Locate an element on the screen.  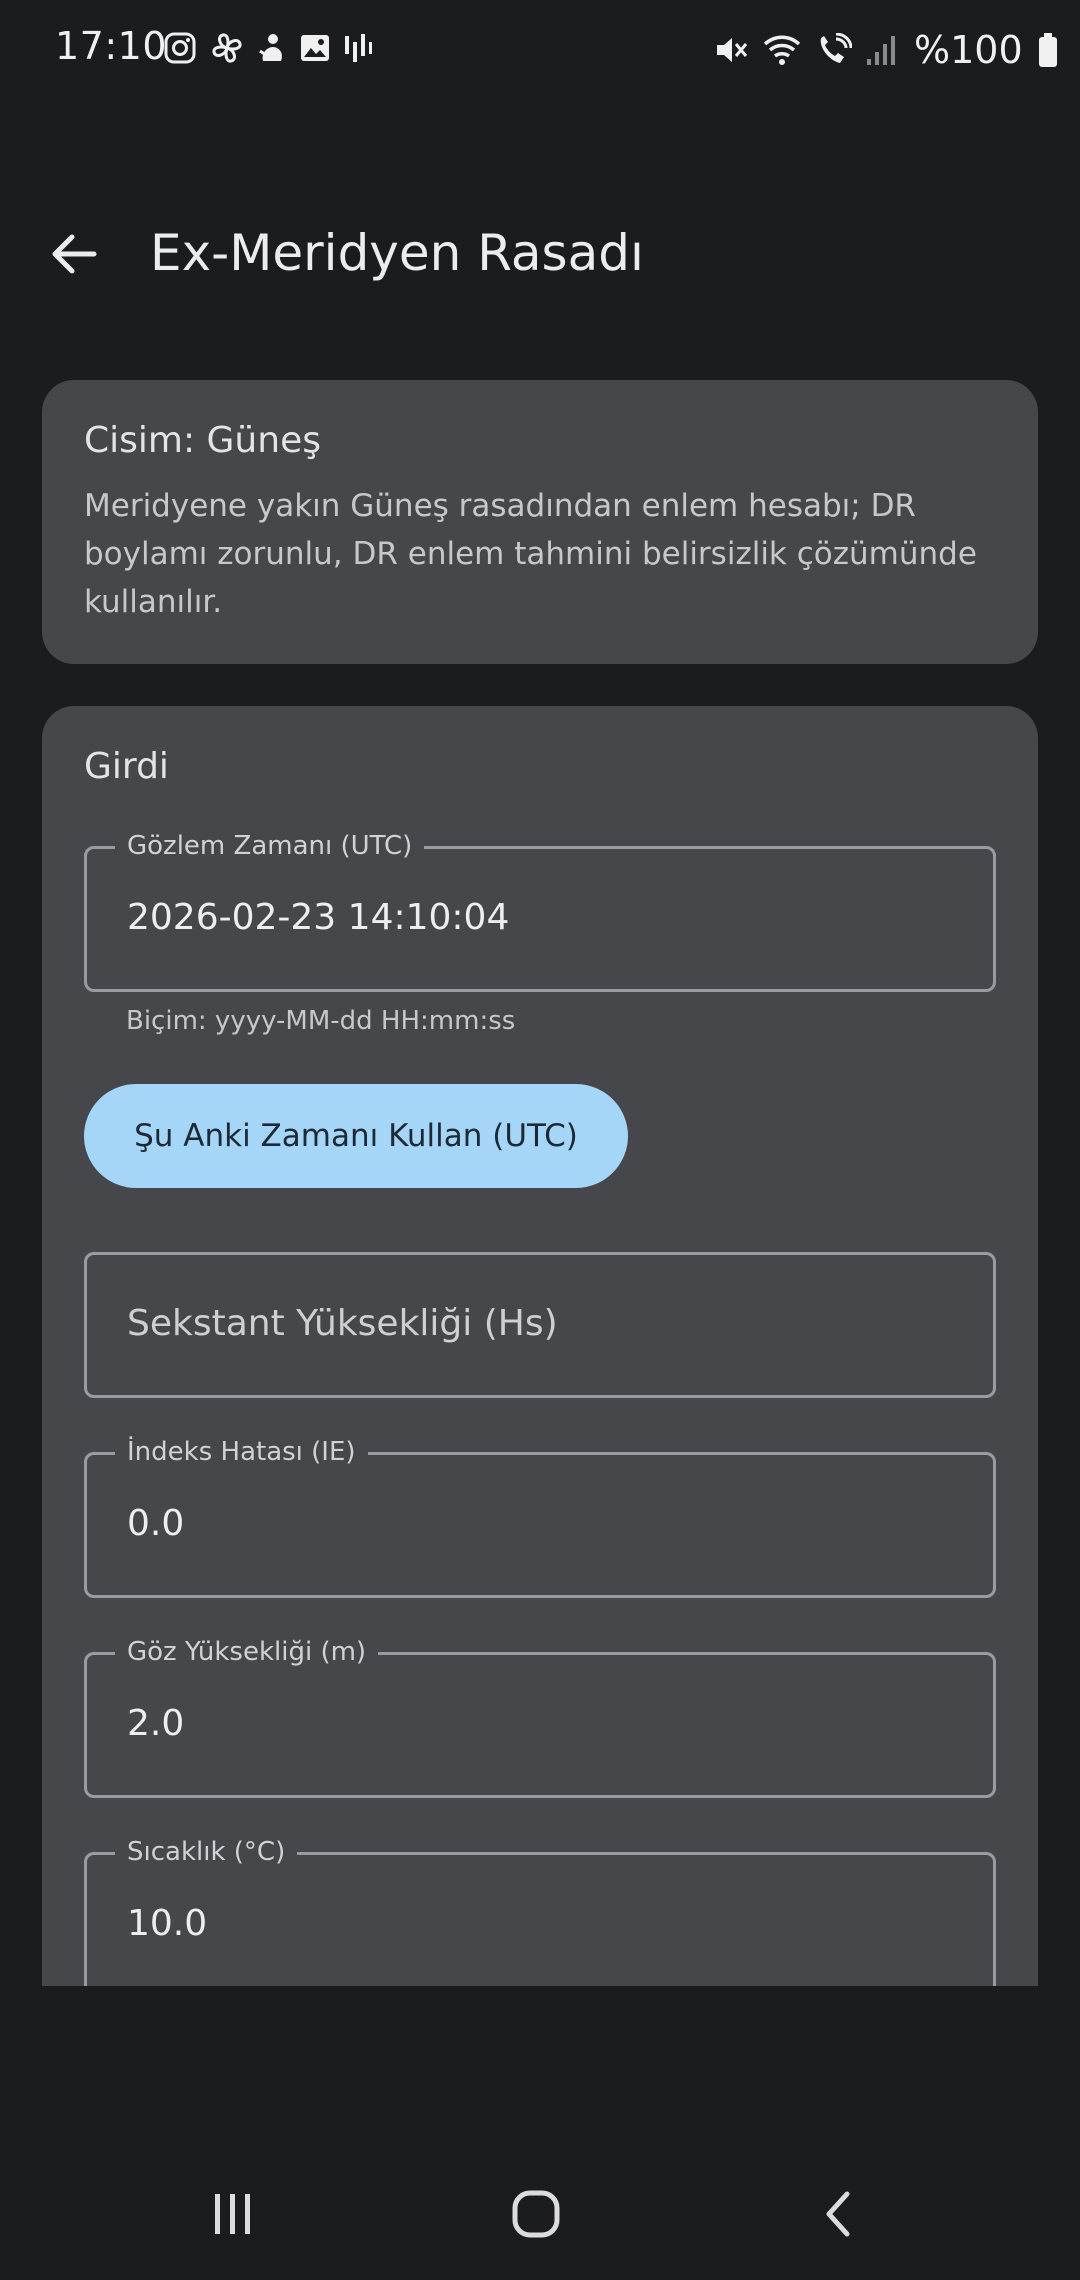
sextant-height-placeholder: Sekstant Yüksekliği (Hs) is located at coordinates (342, 1323).